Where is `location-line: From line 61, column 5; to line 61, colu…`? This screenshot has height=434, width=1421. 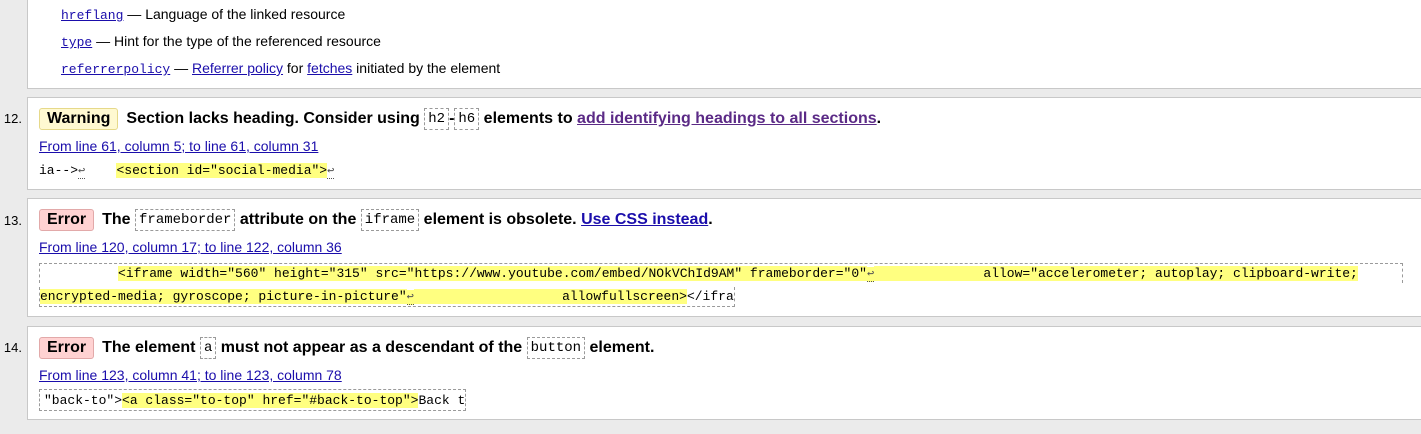 location-line: From line 61, column 5; to line 61, colu… is located at coordinates (178, 146).